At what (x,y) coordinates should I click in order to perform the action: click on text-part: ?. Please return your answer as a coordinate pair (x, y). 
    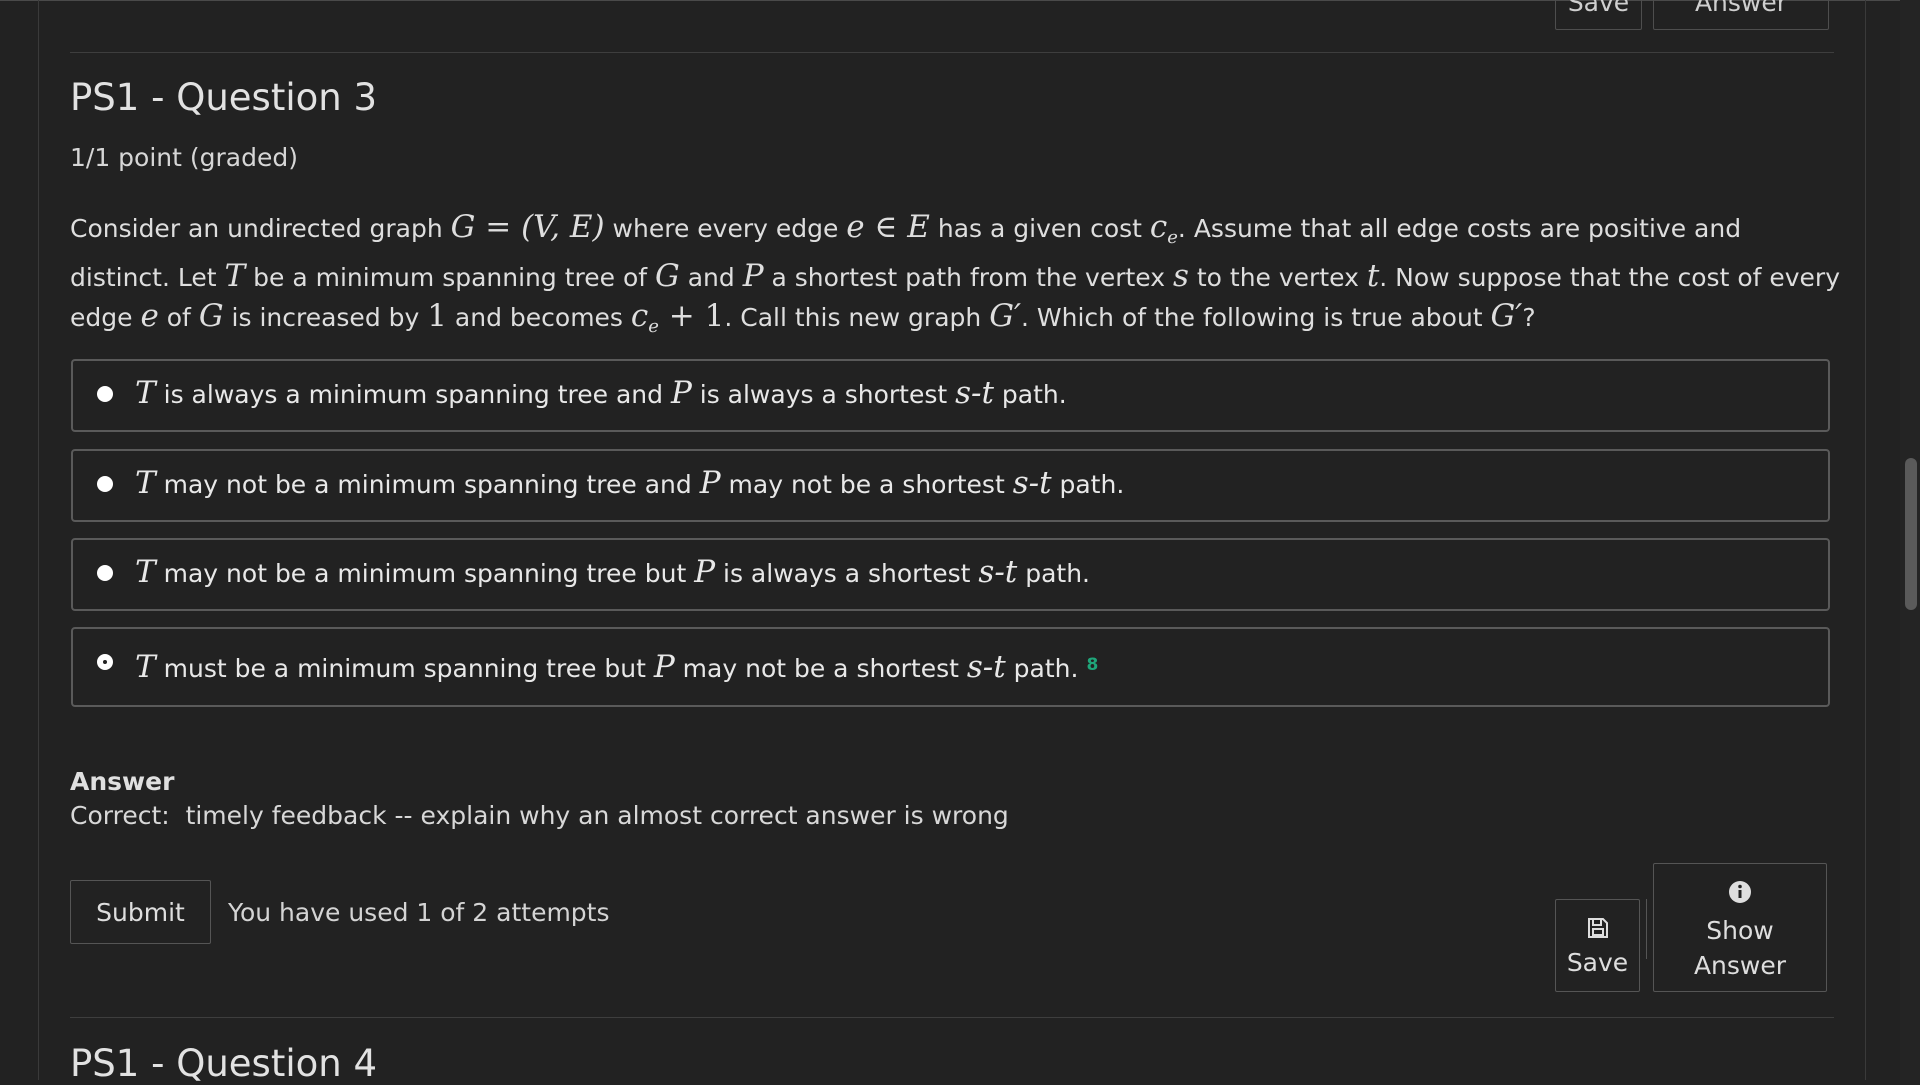
    Looking at the image, I should click on (1529, 317).